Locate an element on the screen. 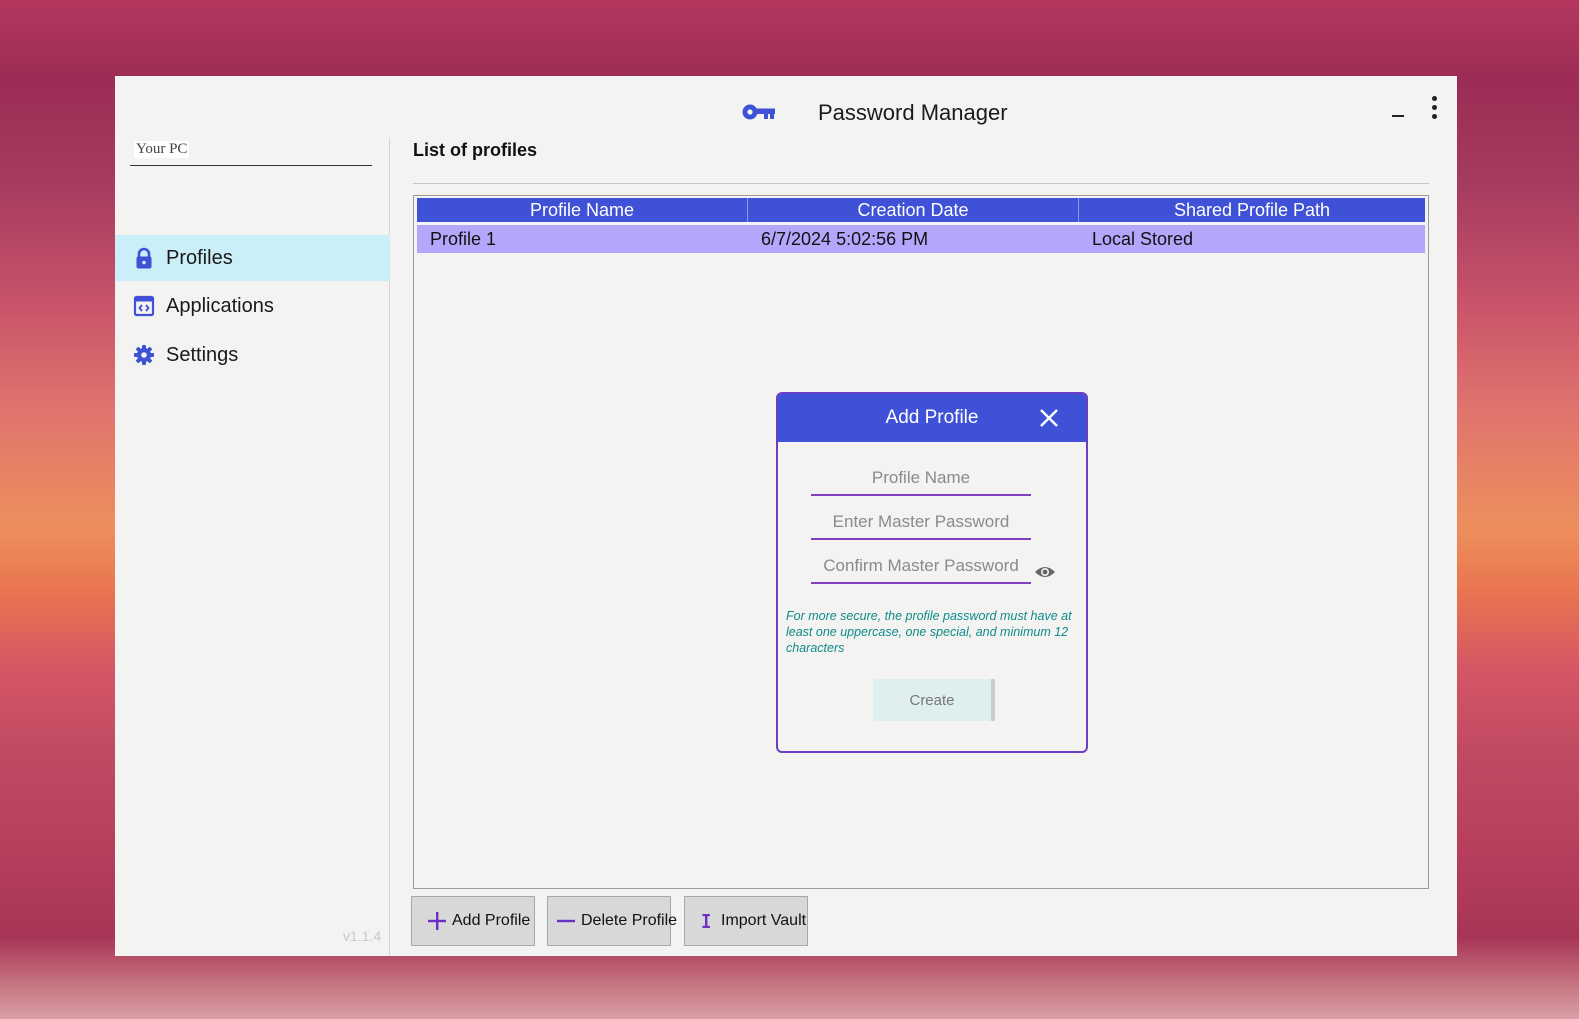 The width and height of the screenshot is (1579, 1019). table-cell: 6/7/2024 5:02:56 PM is located at coordinates (845, 239).